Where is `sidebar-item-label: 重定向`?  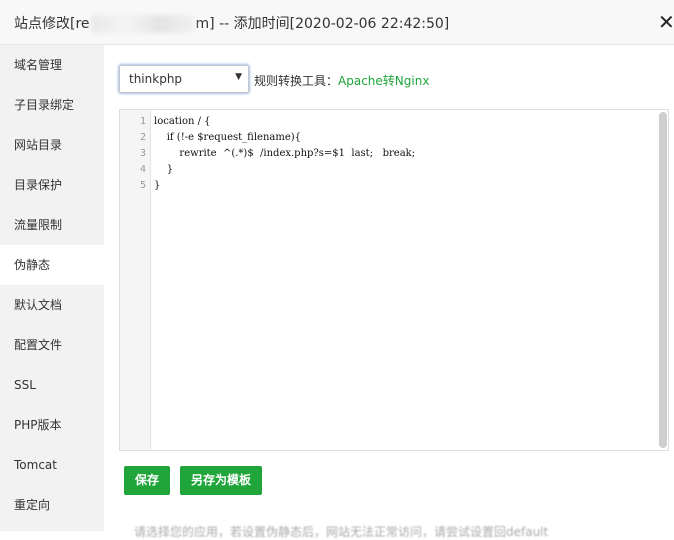
sidebar-item-label: 重定向 is located at coordinates (32, 505).